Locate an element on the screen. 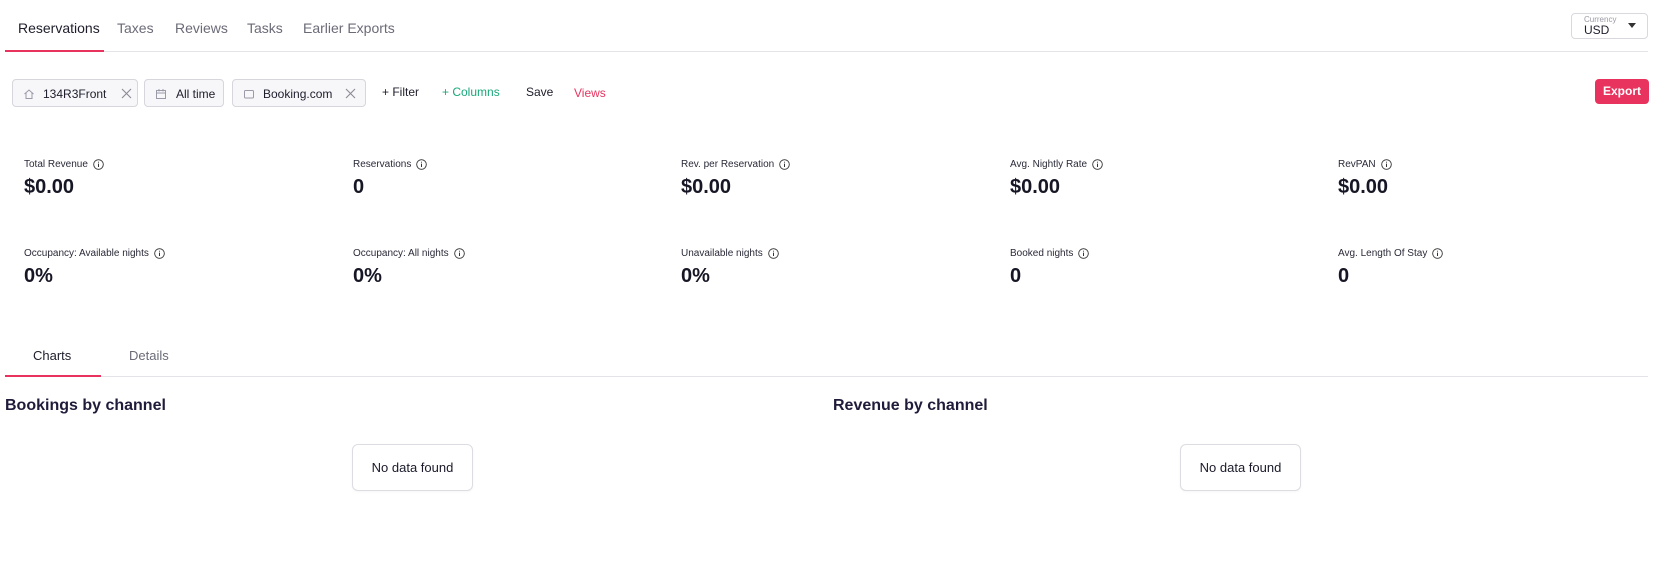  revenue-empty-state: No data found is located at coordinates (1240, 467).